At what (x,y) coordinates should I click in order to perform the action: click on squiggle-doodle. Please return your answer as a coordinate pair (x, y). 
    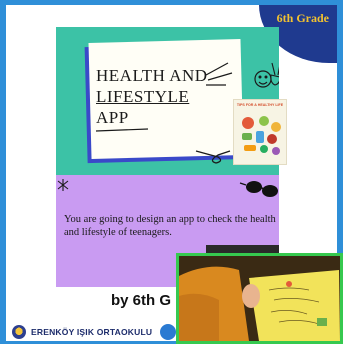
    Looking at the image, I should click on (213, 157).